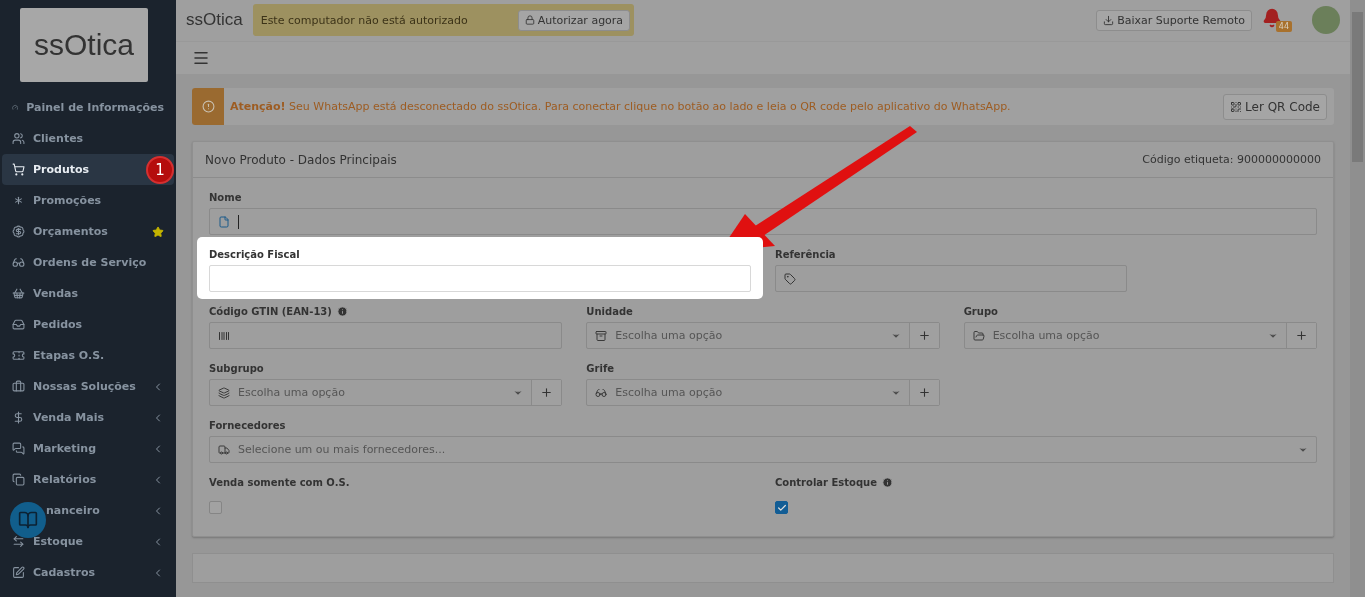 This screenshot has width=1365, height=597. I want to click on cart-icon, so click(18, 169).